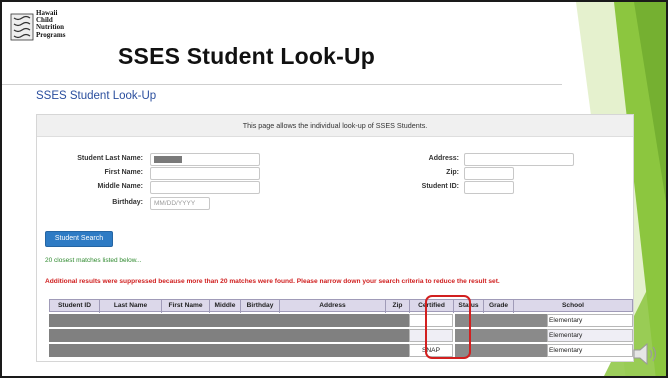 Image resolution: width=668 pixels, height=378 pixels. I want to click on address-label: Address:, so click(443, 158).